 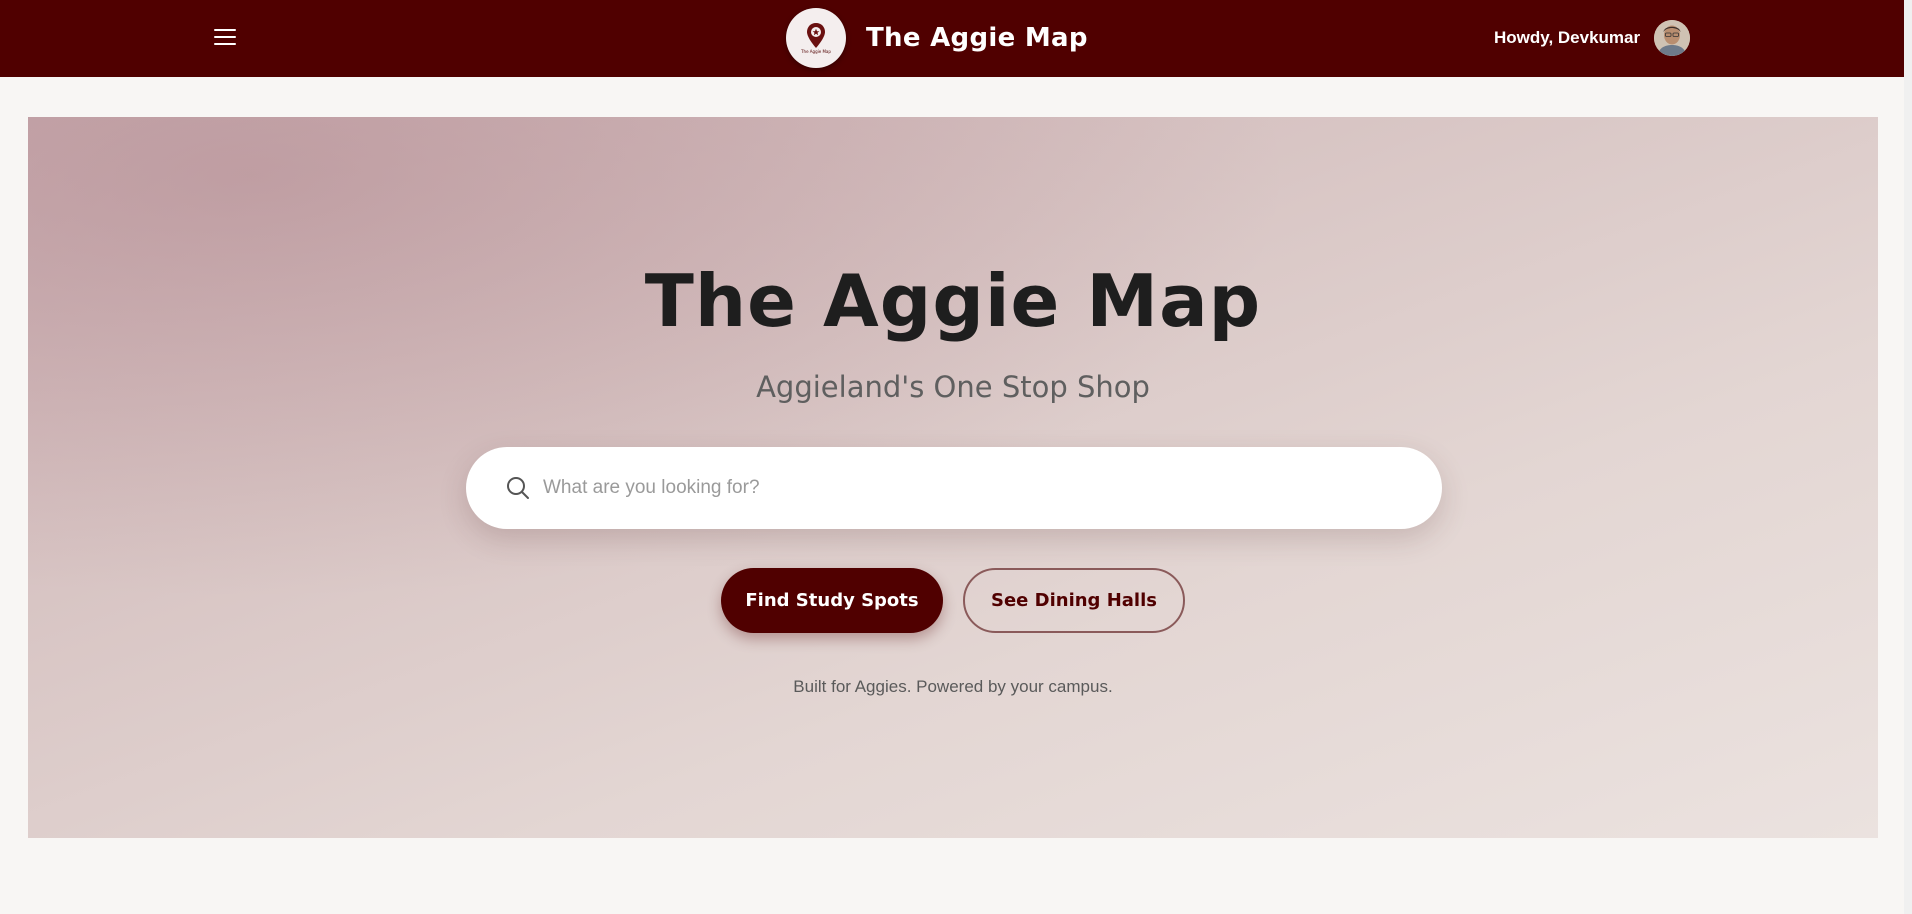 I want to click on avatar, so click(x=1672, y=38).